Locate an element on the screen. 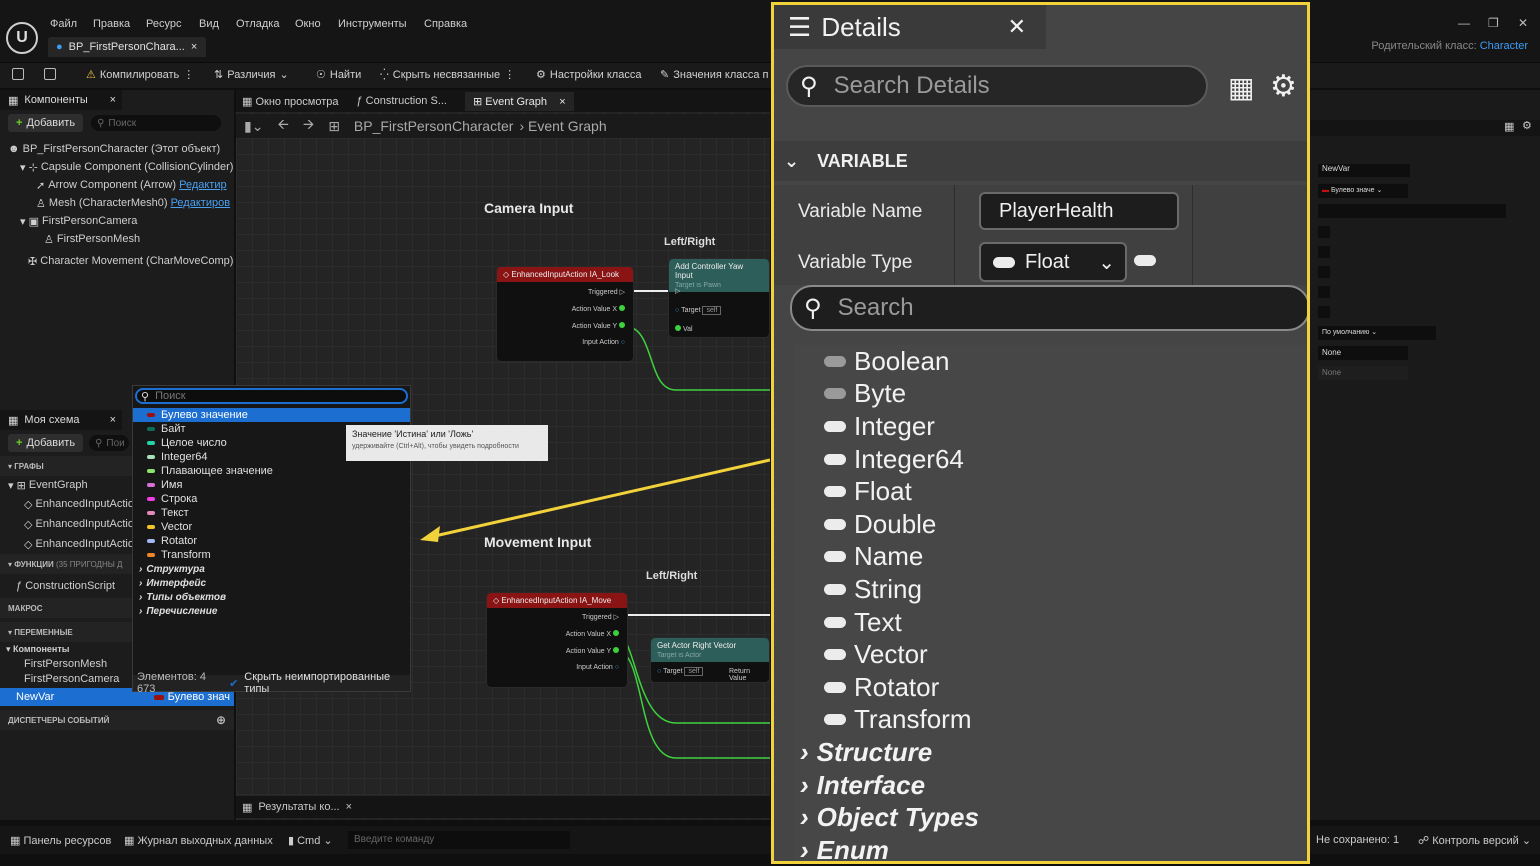 The height and width of the screenshot is (866, 1540). section-variable: ⌄ VARIABLE is located at coordinates (1040, 161).